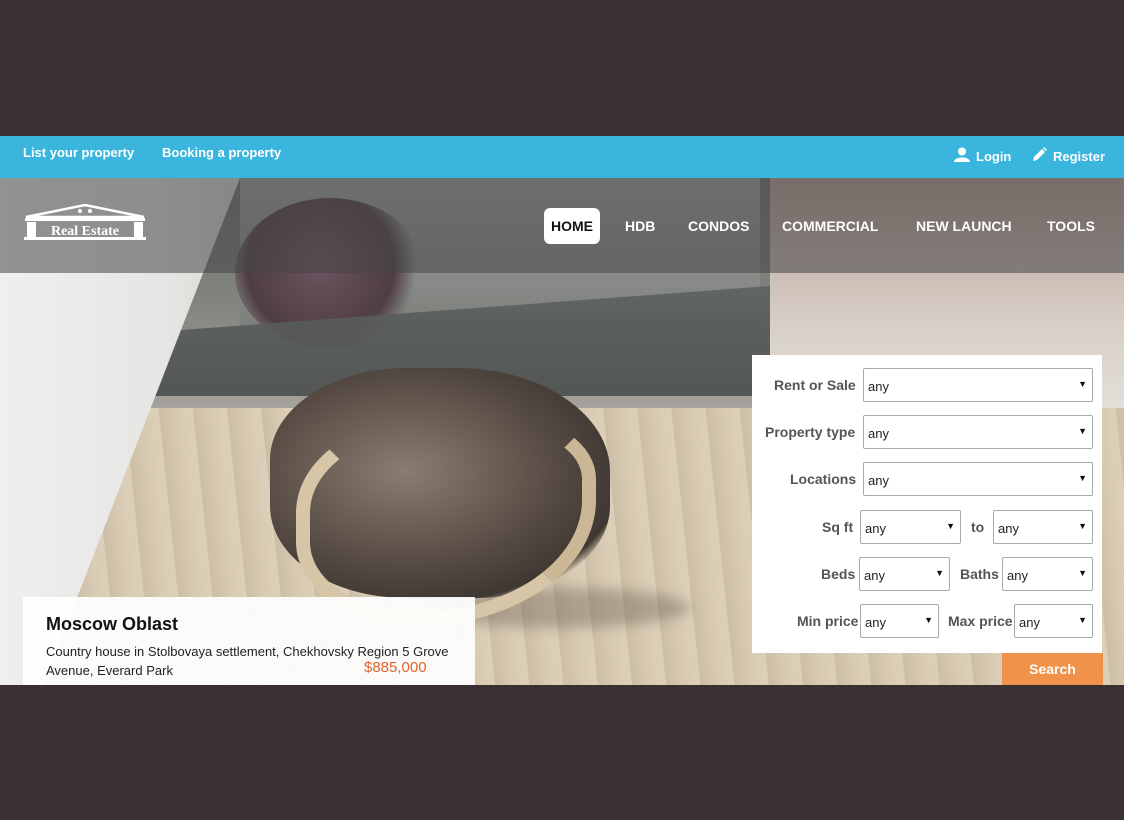  What do you see at coordinates (978, 479) in the screenshot?
I see `locations-select: any ▼` at bounding box center [978, 479].